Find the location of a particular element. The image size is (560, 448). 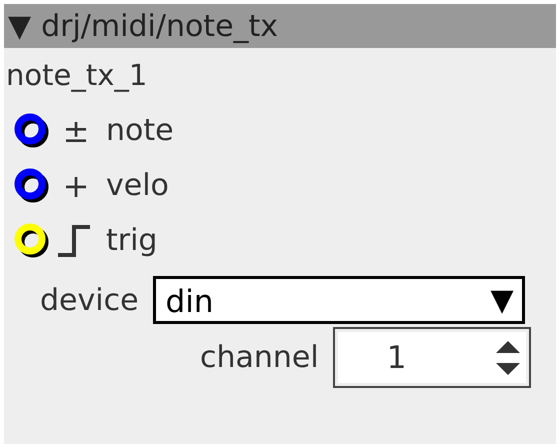

channel-label: channel is located at coordinates (259, 357).